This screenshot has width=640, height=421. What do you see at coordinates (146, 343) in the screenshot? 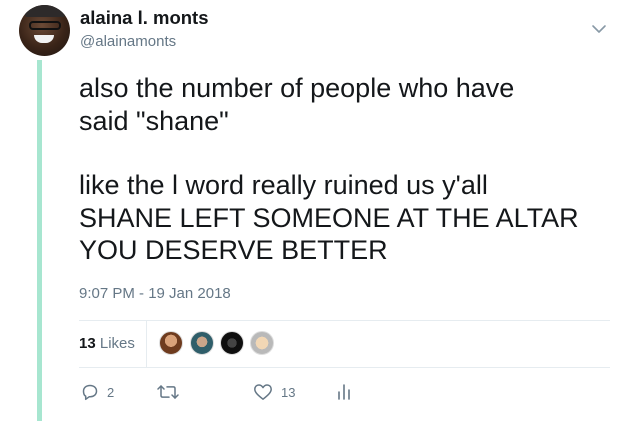
I see `stats-separator` at bounding box center [146, 343].